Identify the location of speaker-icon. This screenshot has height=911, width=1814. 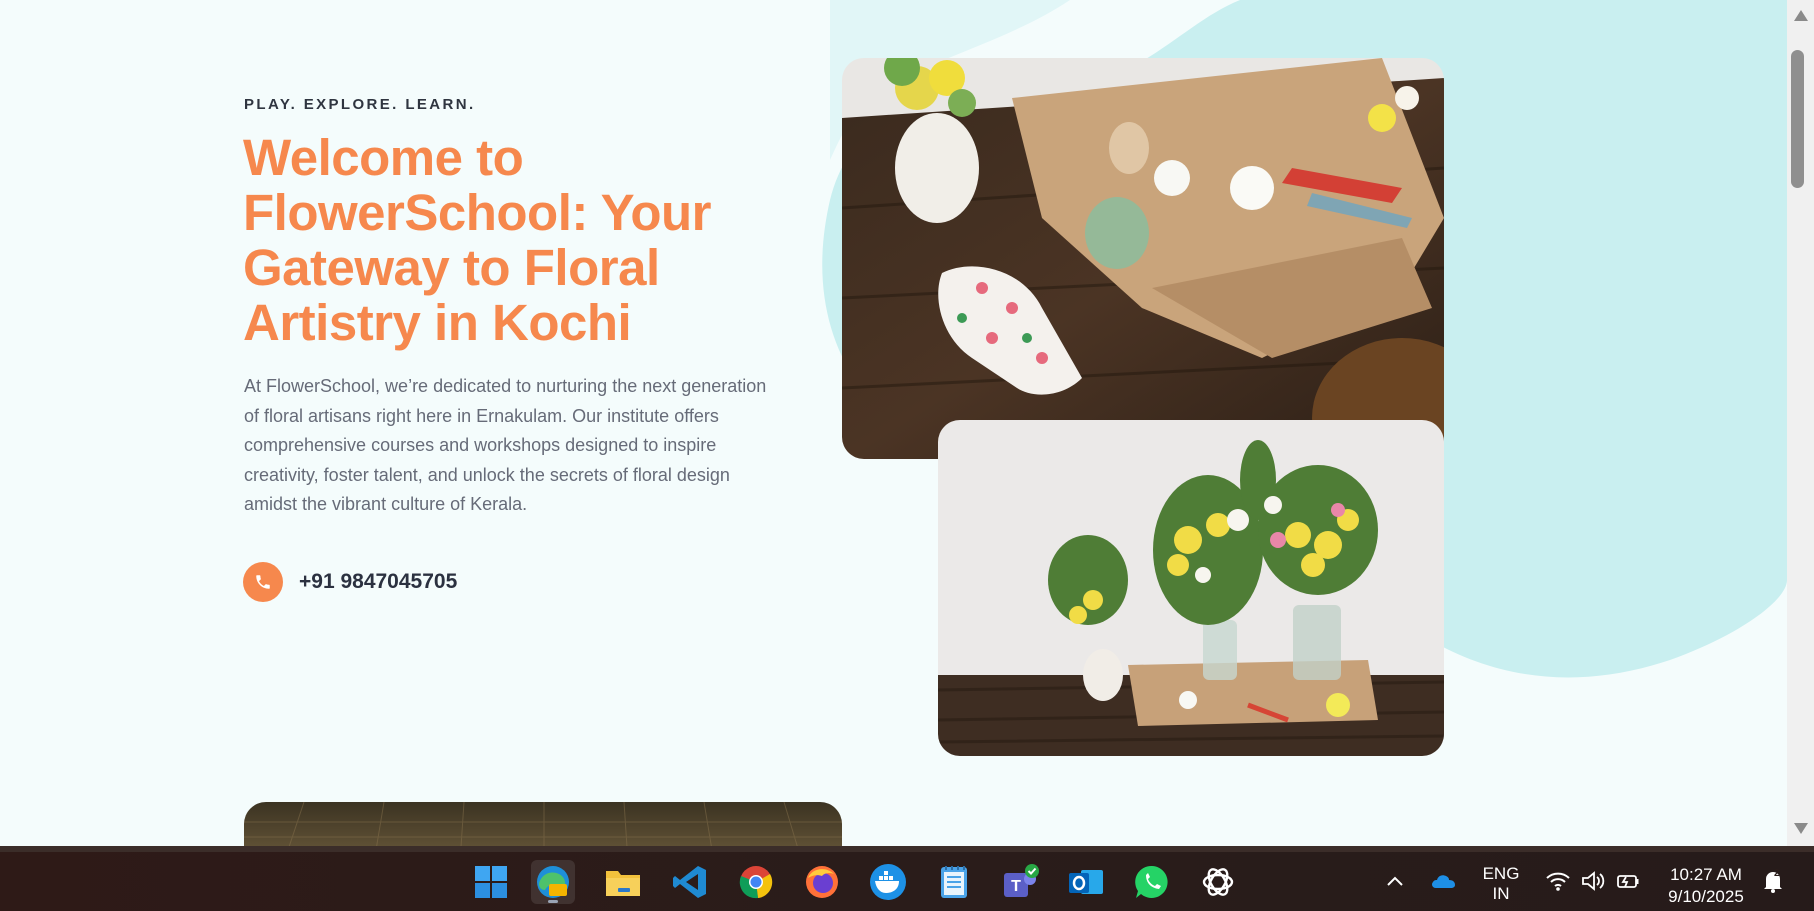
(1593, 881).